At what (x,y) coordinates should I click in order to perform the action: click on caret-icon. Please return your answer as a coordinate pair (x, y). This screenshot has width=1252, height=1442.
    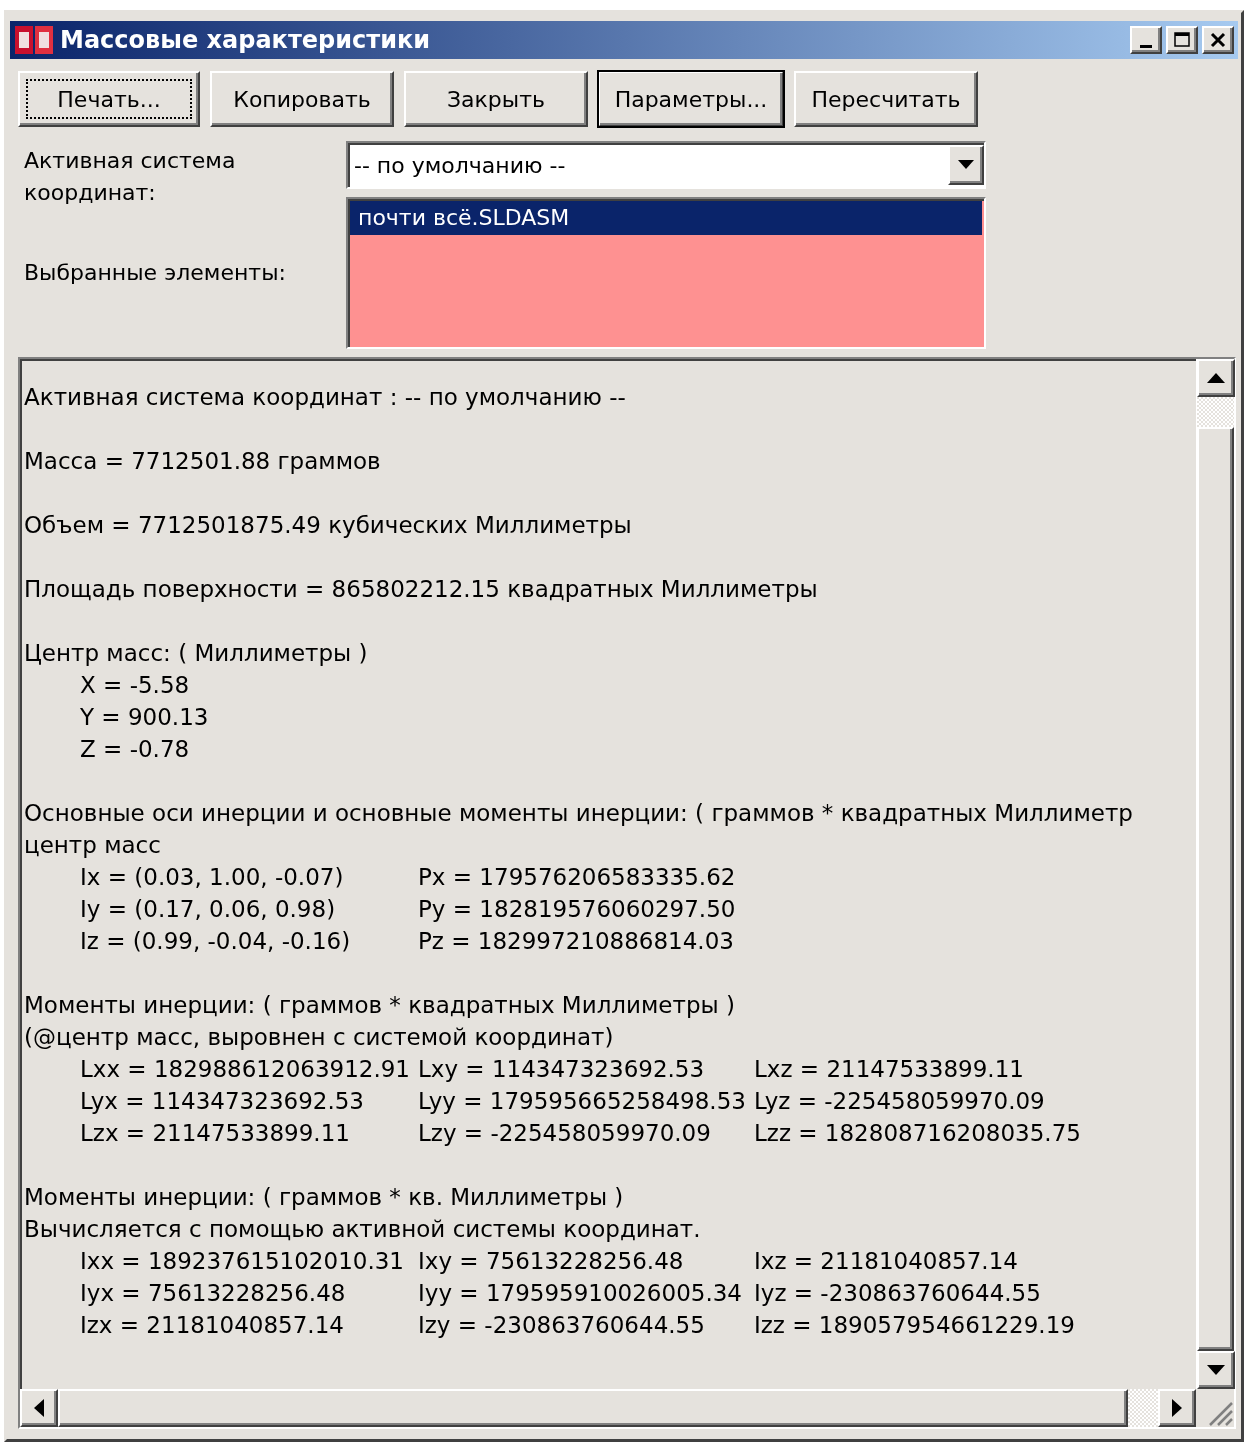
    Looking at the image, I should click on (966, 165).